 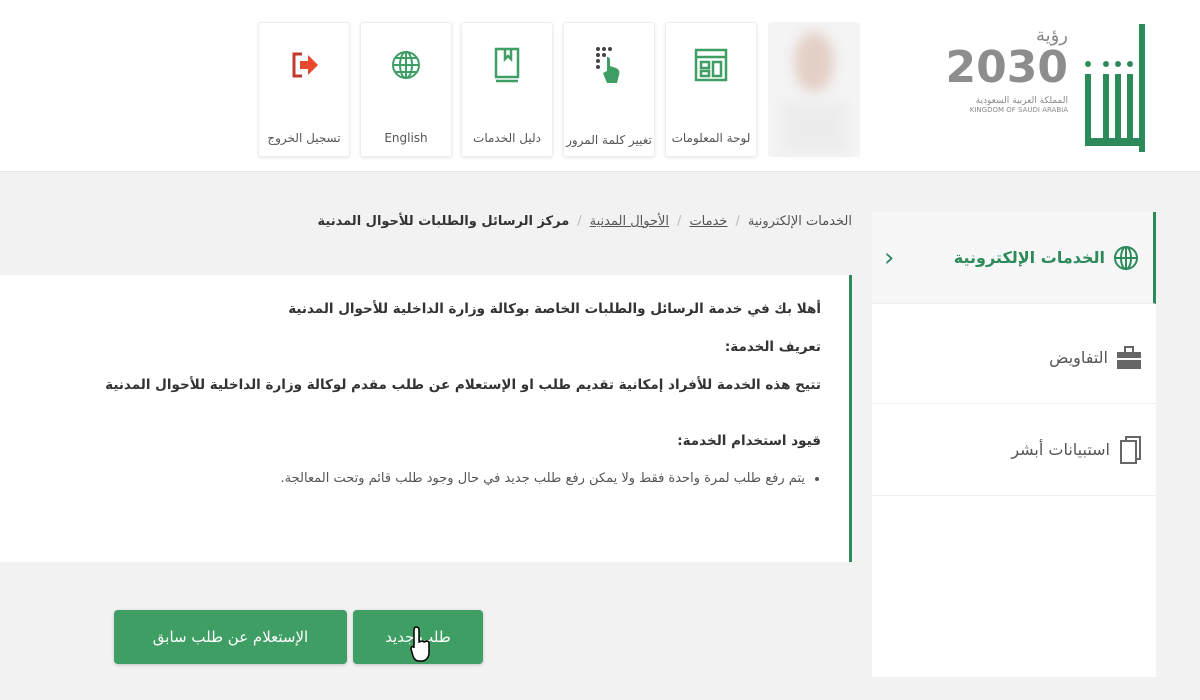 I want to click on definition-title: تعريف الخدمة:, so click(x=772, y=347).